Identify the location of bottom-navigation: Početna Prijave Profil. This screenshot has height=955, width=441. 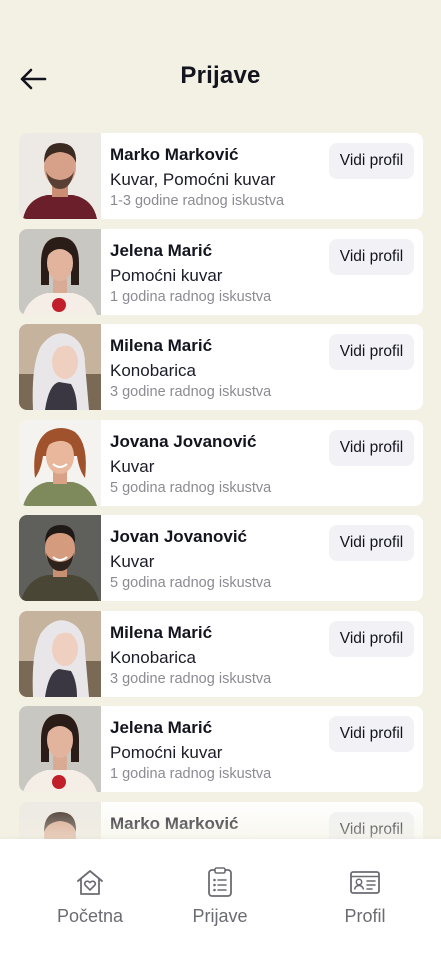
(220, 897).